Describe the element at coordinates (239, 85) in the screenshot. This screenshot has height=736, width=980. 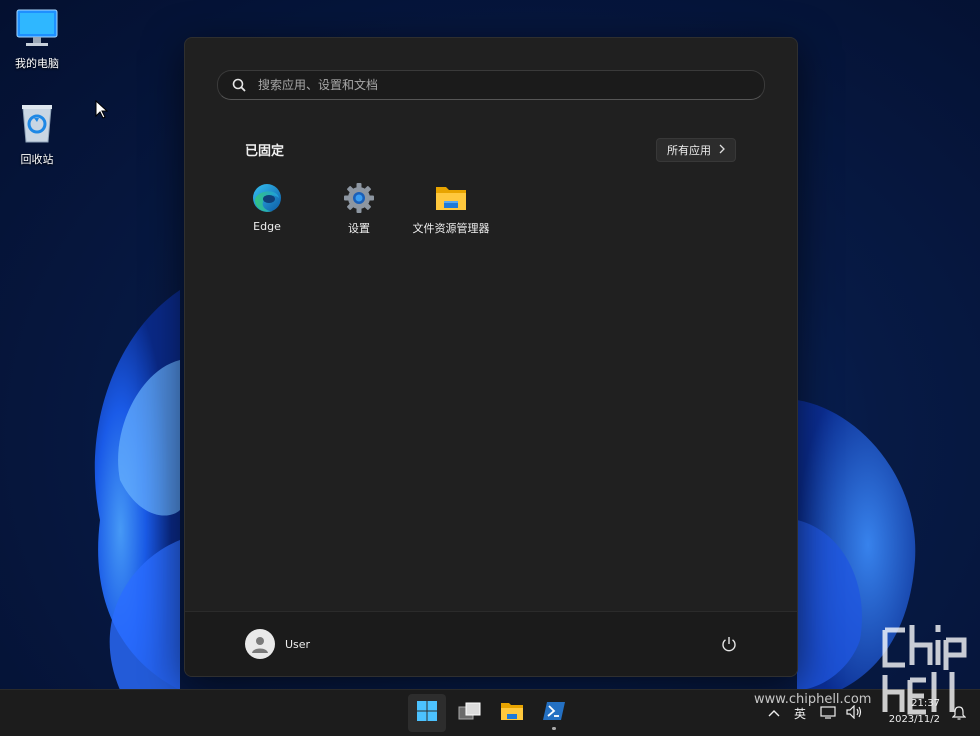
I see `search-icon` at that location.